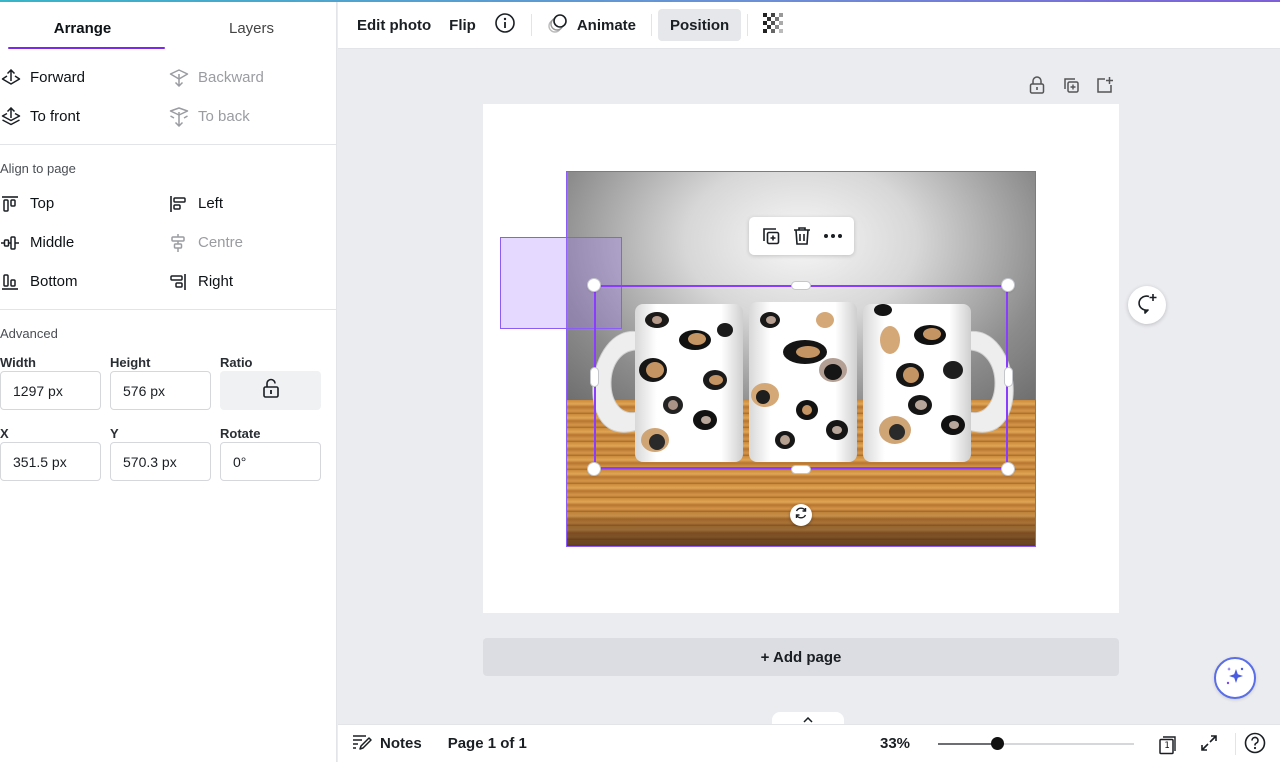  Describe the element at coordinates (15, 116) in the screenshot. I see `to-front-icon` at that location.